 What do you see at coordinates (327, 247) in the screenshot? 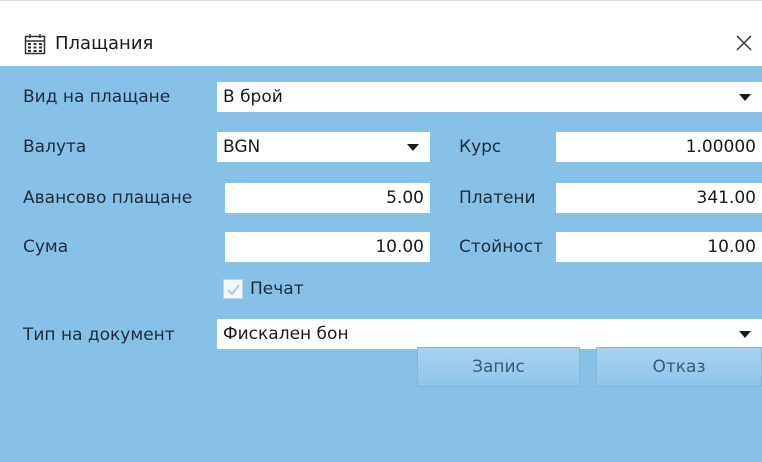
I see `sum-field: 10.00` at bounding box center [327, 247].